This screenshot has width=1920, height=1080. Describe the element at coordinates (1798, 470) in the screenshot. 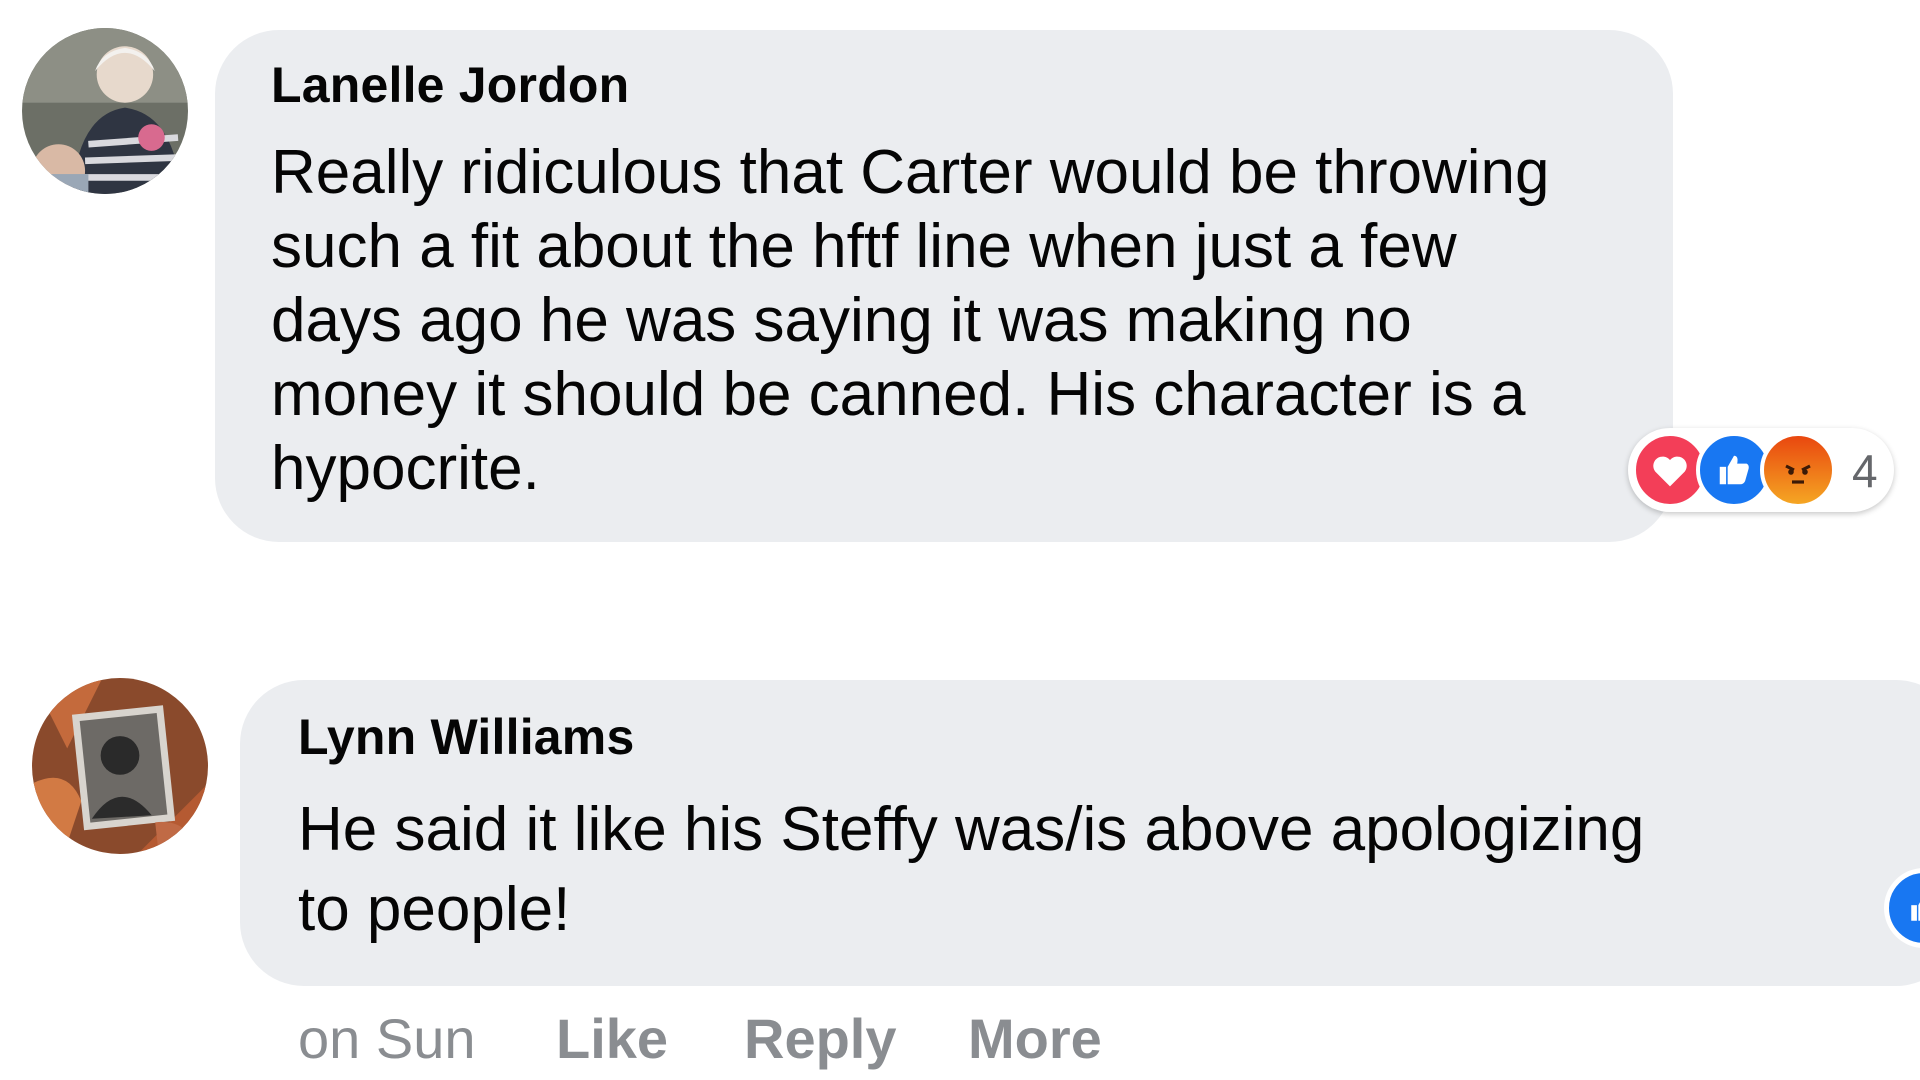

I see `angry-icon` at that location.